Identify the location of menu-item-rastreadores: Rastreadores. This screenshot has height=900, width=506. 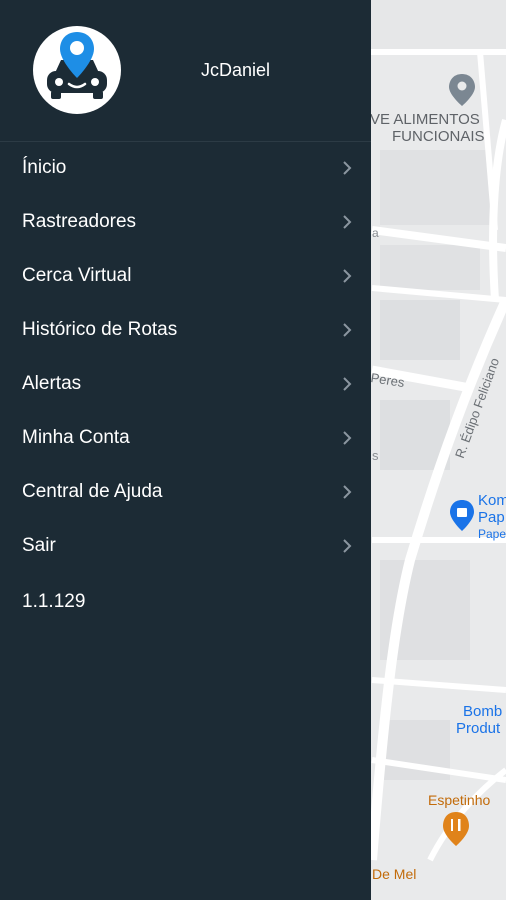
(185, 222).